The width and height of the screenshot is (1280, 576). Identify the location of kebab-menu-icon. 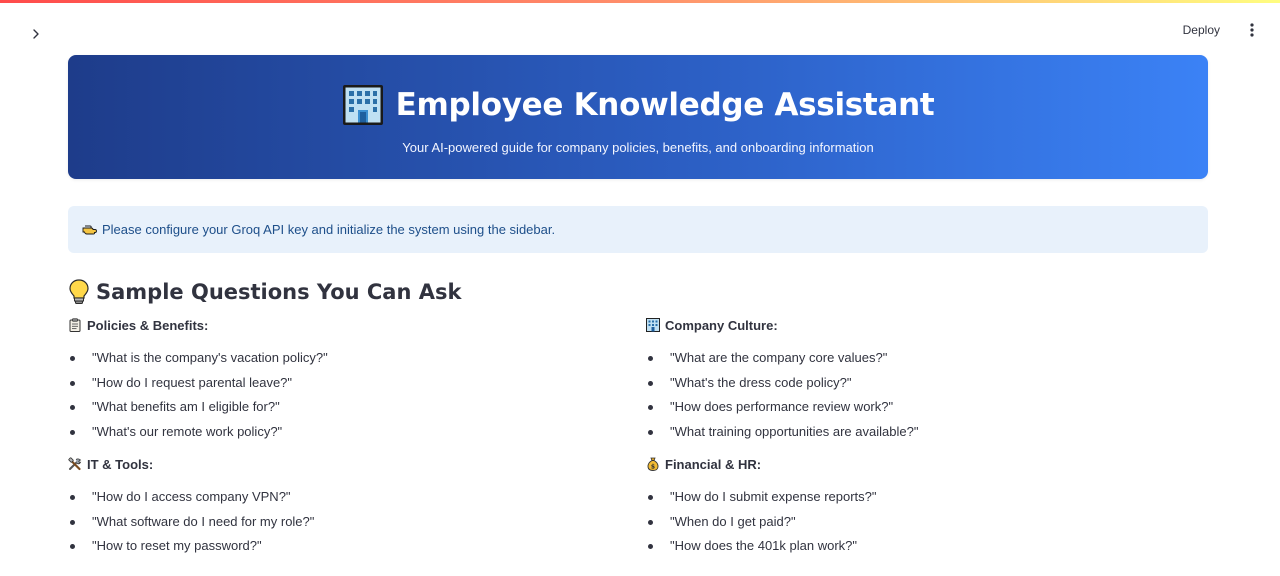
(1252, 30).